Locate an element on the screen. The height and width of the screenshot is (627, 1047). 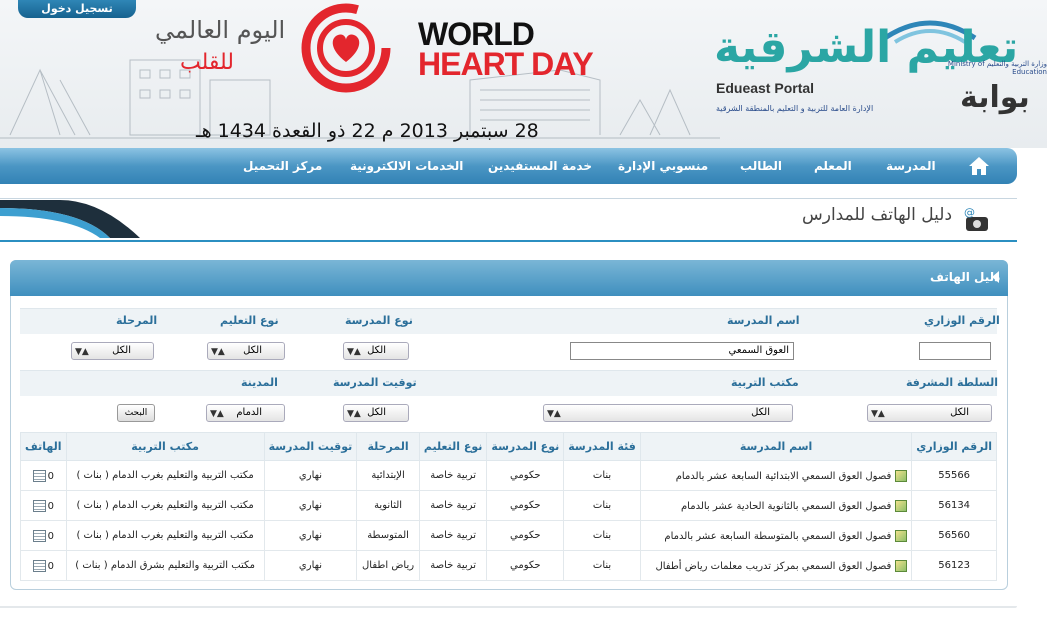
nav-item-download-center: مركز التحميل is located at coordinates (282, 166).